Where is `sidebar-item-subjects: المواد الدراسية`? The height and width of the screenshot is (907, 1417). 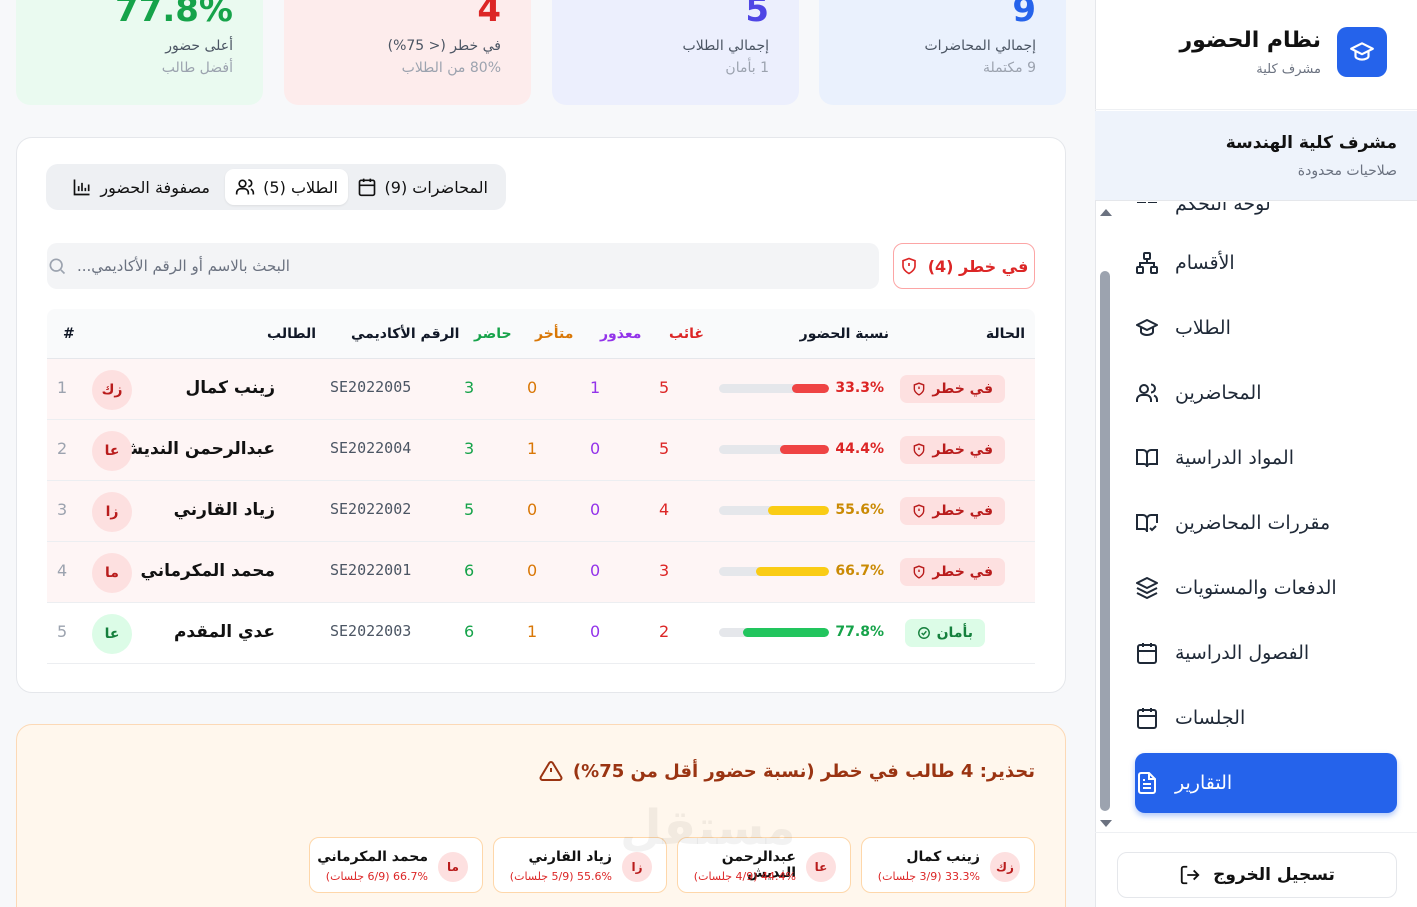
sidebar-item-subjects: المواد الدراسية is located at coordinates (1266, 458).